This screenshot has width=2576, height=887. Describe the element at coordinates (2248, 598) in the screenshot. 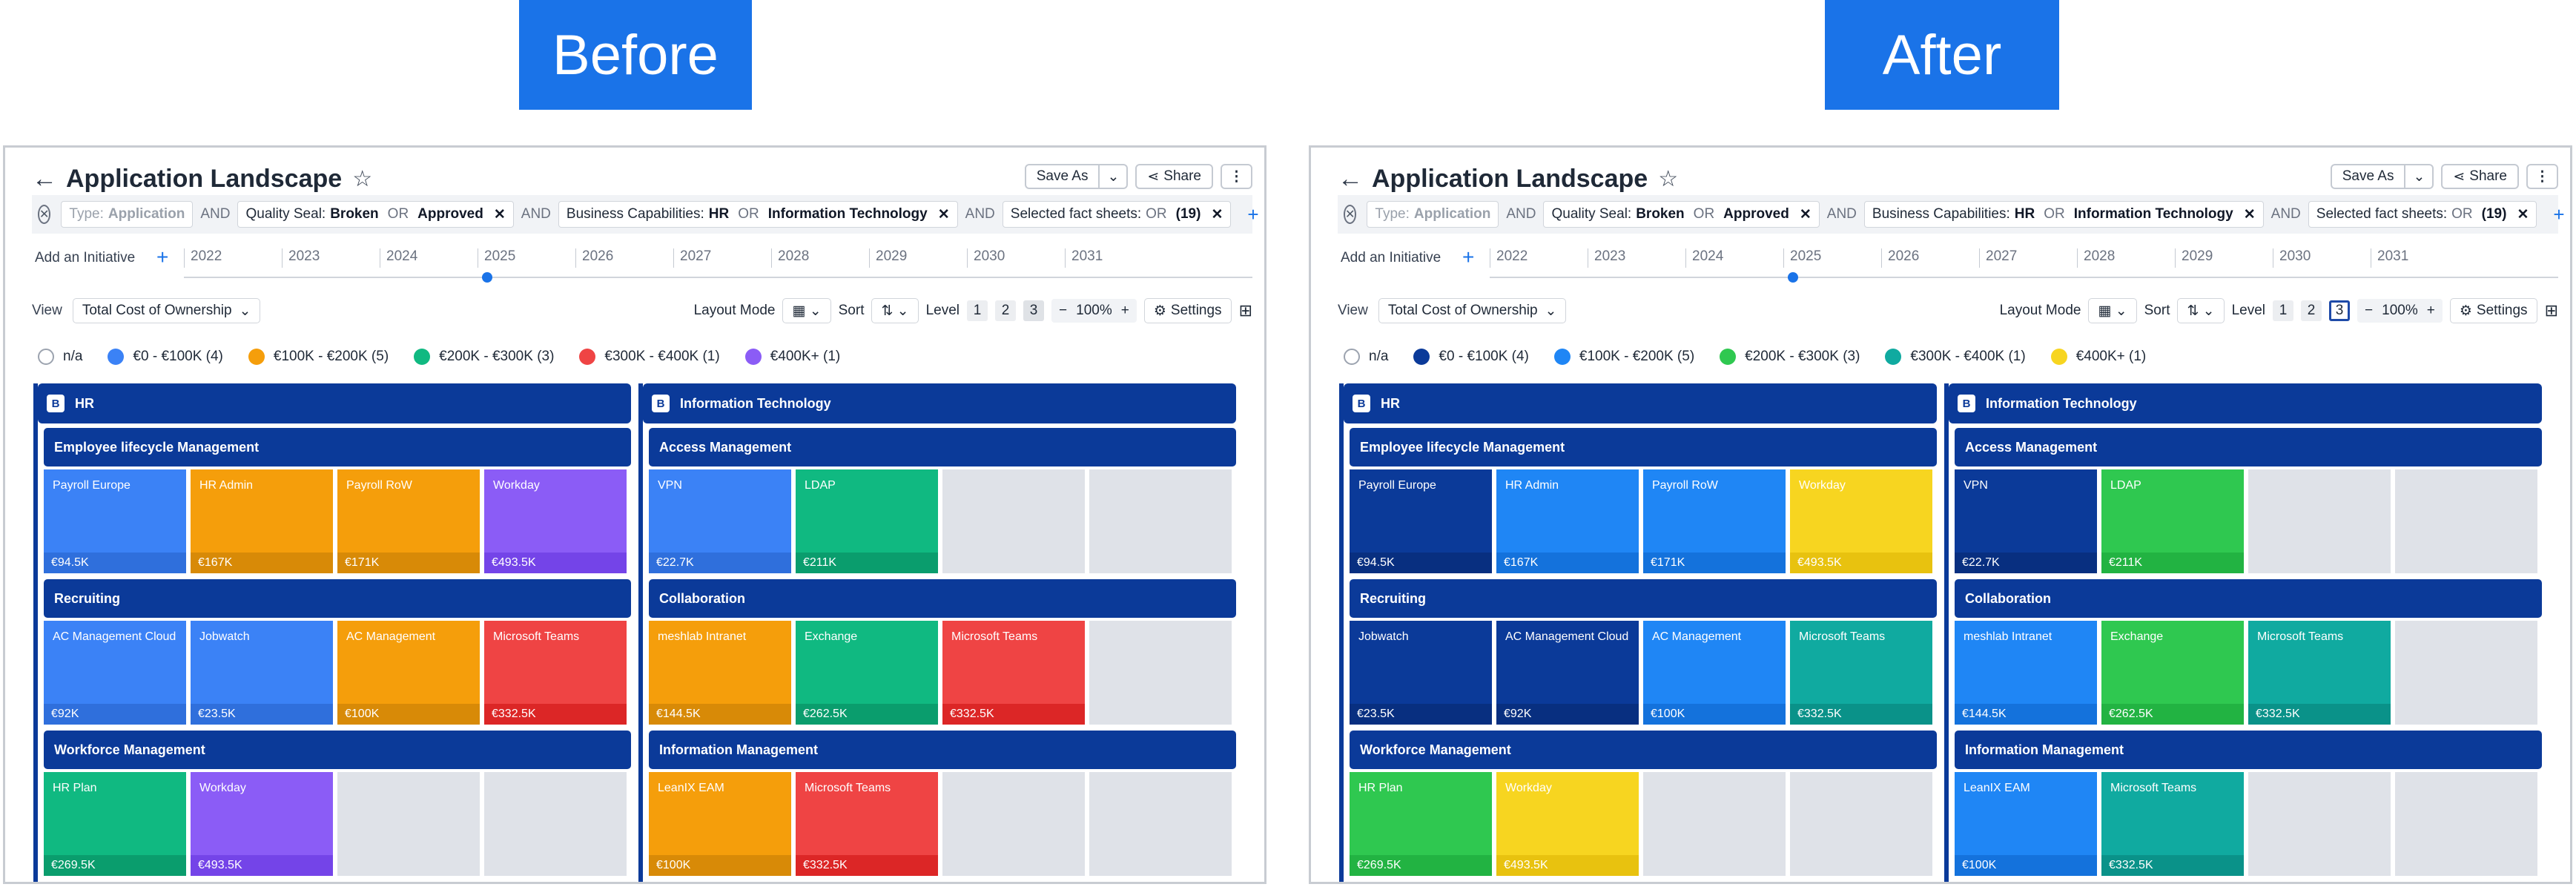

I see `subgroup-header: Collaboration` at that location.